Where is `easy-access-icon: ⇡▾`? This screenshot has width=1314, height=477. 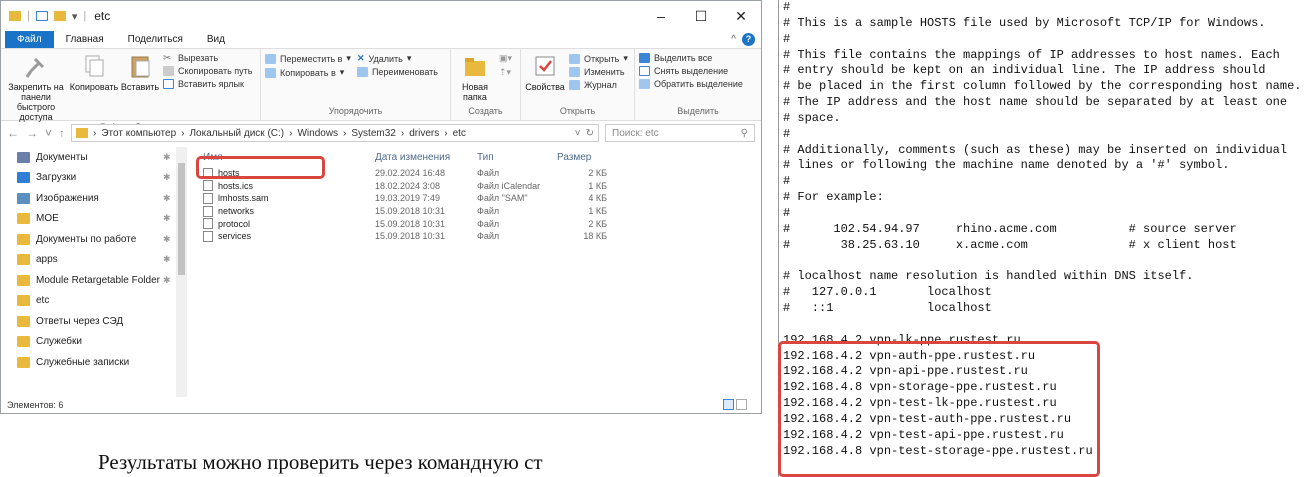 easy-access-icon: ⇡▾ is located at coordinates (505, 72).